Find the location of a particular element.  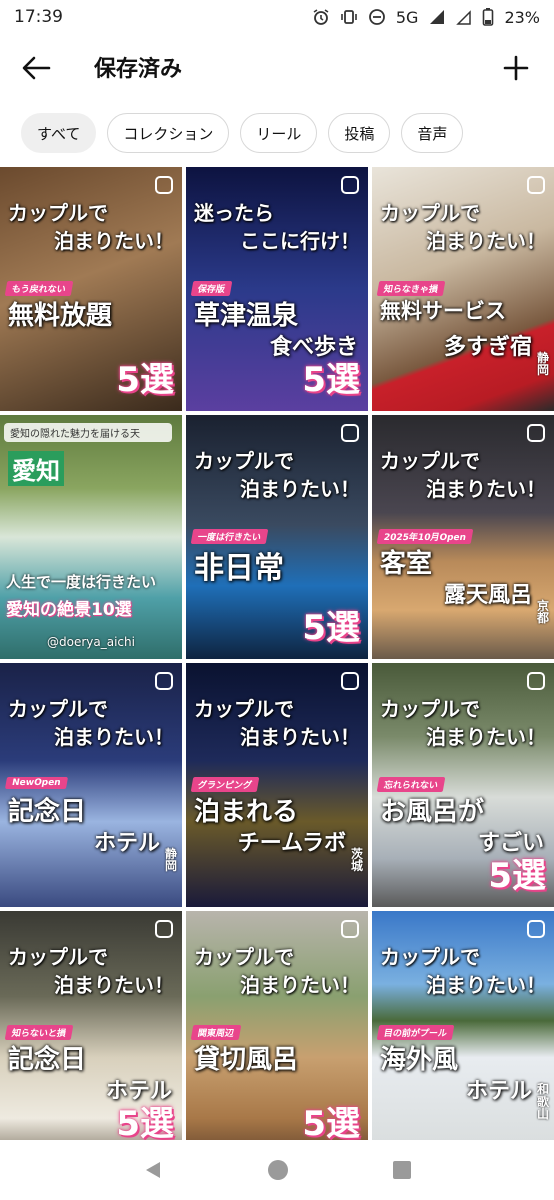

saved-post: カップルで 泊まりたい！ 目の前がプール 海外風 ホテル 和歌山 is located at coordinates (463, 1033).